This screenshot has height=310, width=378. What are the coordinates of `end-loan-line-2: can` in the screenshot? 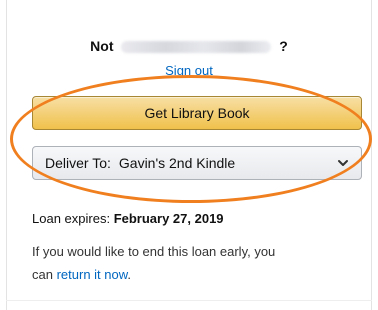 It's located at (42, 274).